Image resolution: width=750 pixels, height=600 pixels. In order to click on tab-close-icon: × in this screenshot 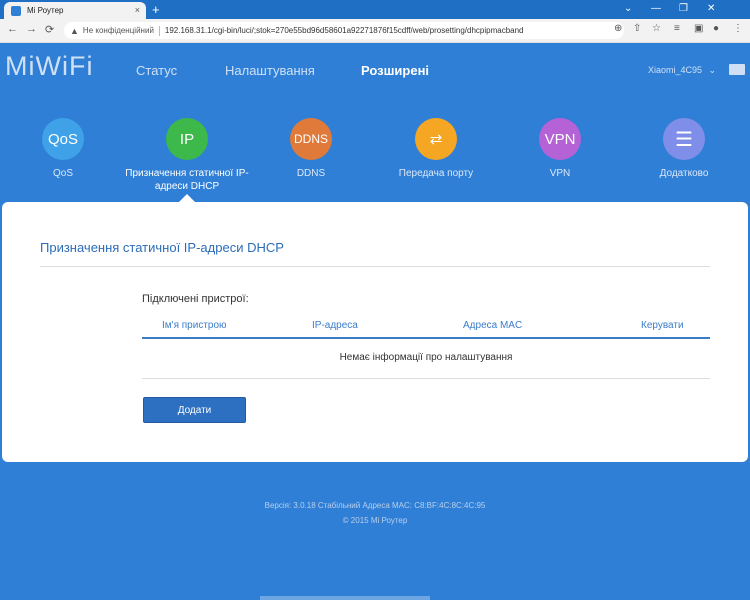, I will do `click(137, 10)`.